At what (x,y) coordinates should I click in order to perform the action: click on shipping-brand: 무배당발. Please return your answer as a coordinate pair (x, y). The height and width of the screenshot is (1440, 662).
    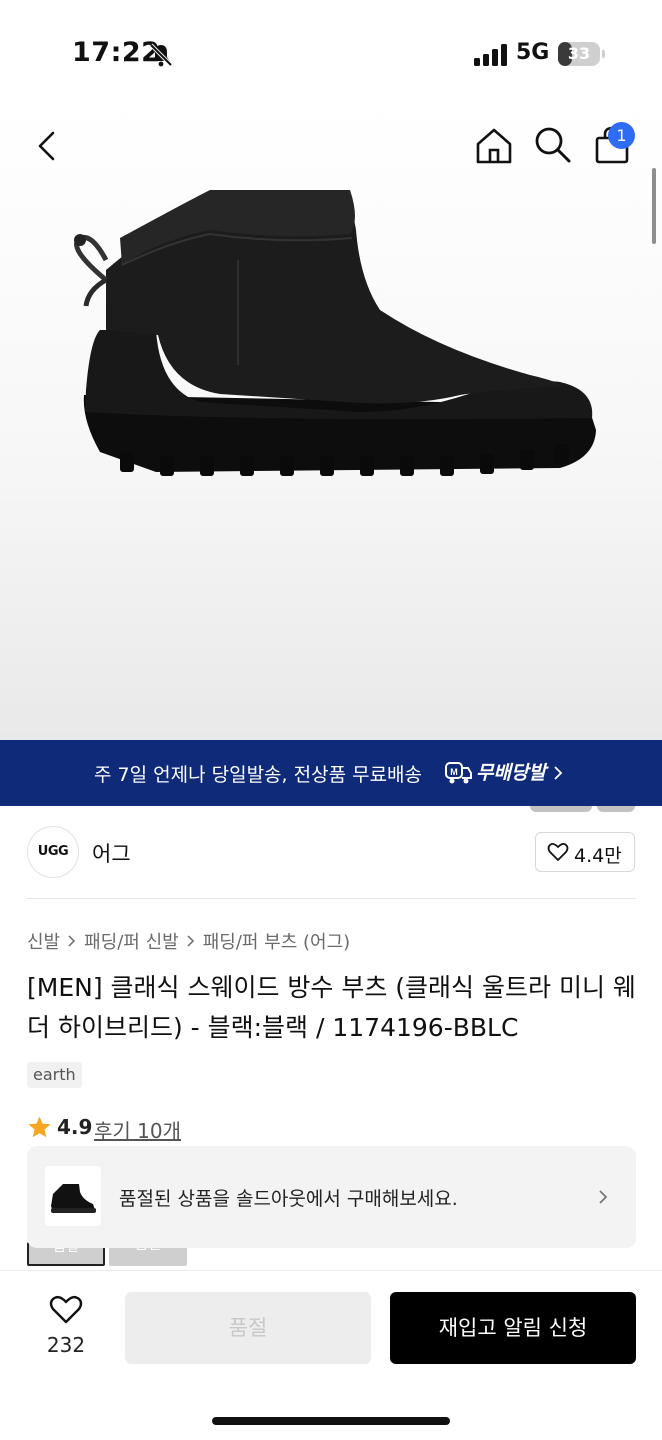
    Looking at the image, I should click on (511, 773).